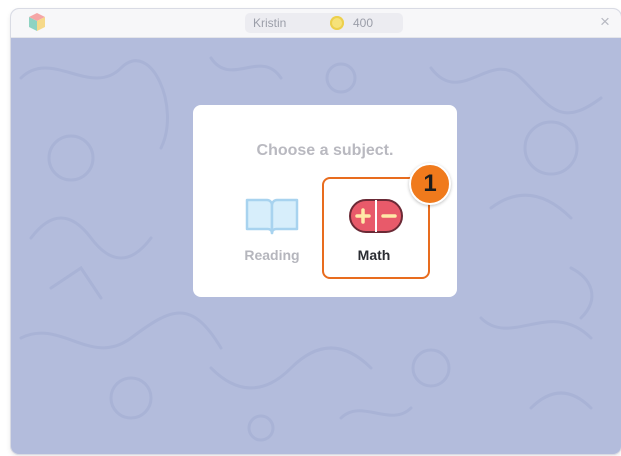 The width and height of the screenshot is (621, 456). I want to click on close-button: ×, so click(605, 22).